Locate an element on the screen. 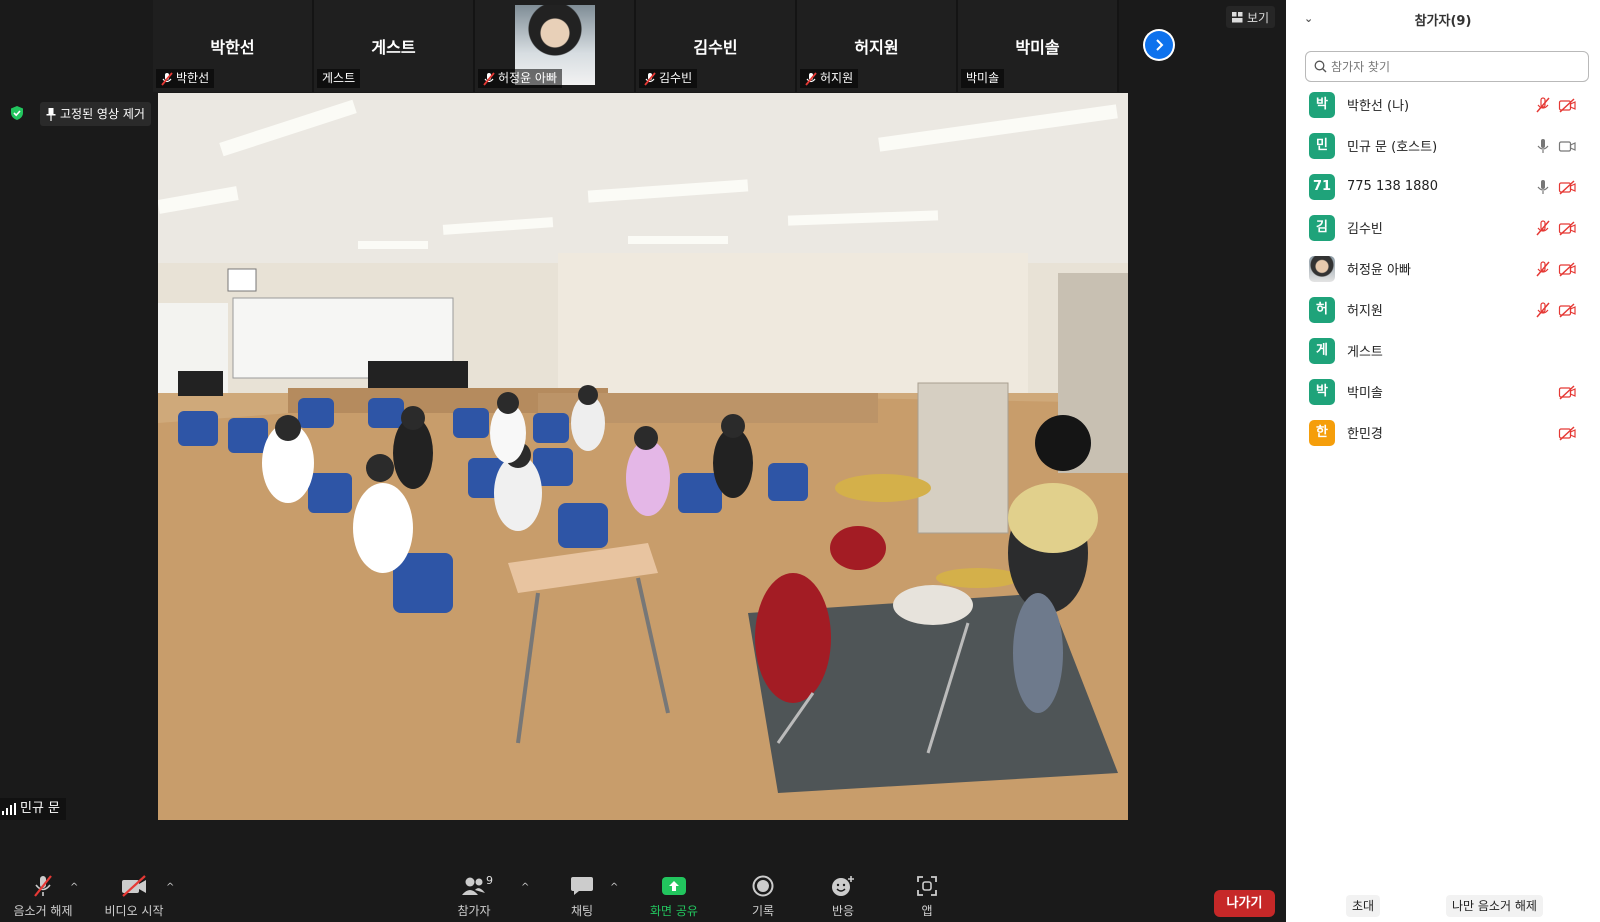 The height and width of the screenshot is (922, 1600). participants-button: 참가자 is located at coordinates (474, 895).